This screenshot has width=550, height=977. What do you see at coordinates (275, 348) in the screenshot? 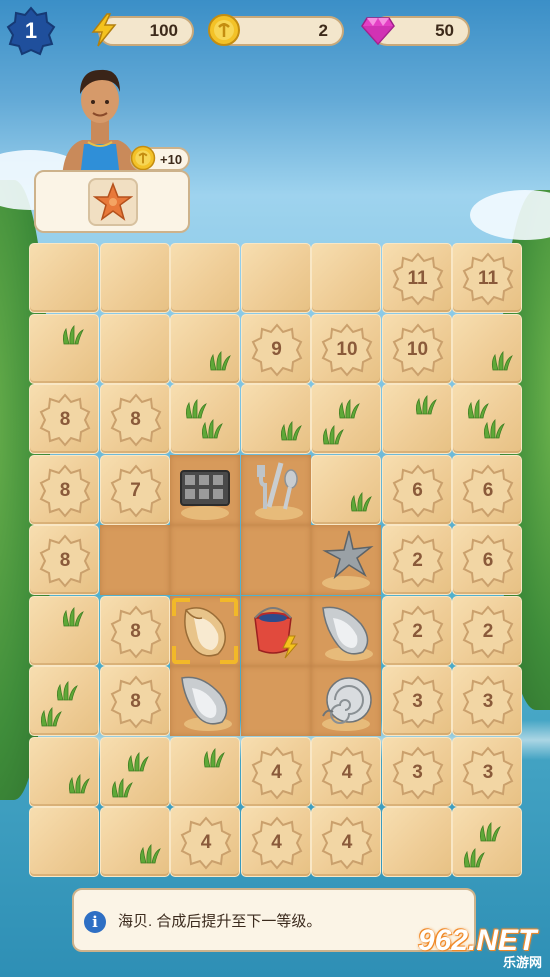
I see `board-cell-locked: 9` at bounding box center [275, 348].